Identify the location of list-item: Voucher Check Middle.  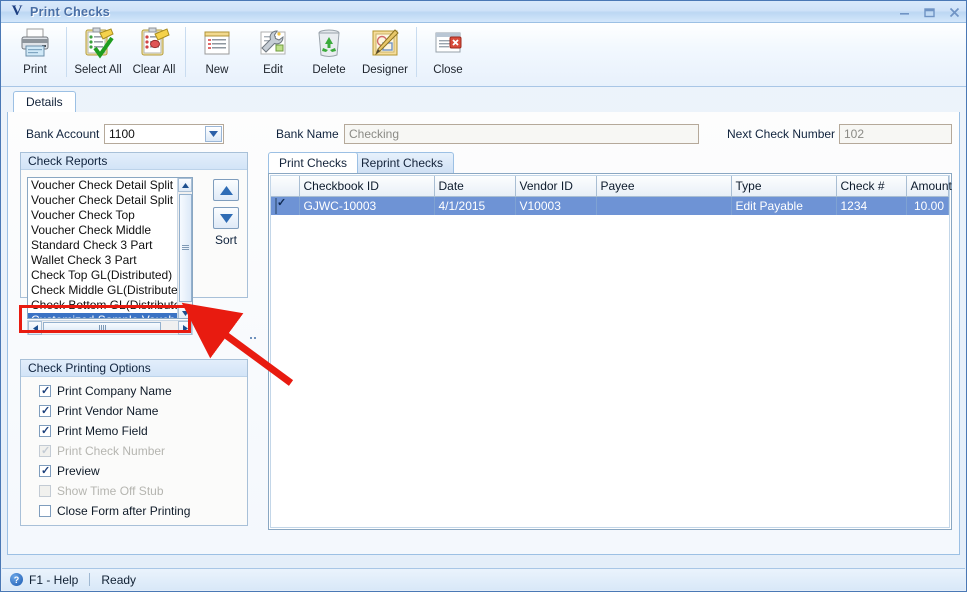
(110, 230).